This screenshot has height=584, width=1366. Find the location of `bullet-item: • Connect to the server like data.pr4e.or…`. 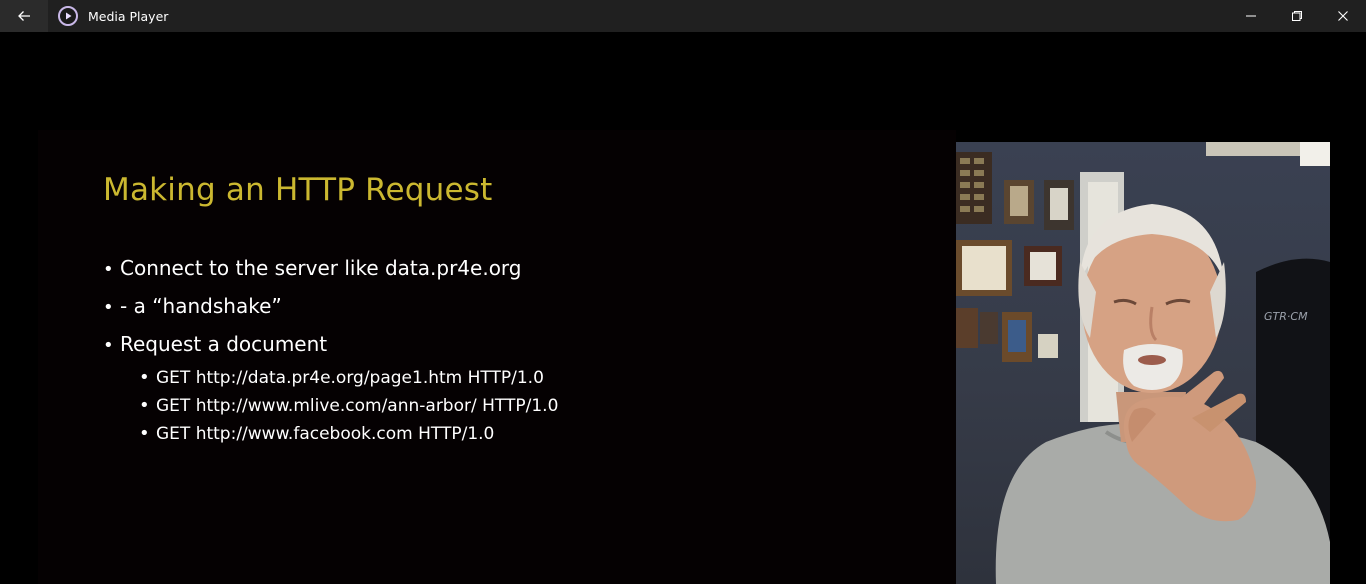

bullet-item: • Connect to the server like data.pr4e.or… is located at coordinates (330, 269).